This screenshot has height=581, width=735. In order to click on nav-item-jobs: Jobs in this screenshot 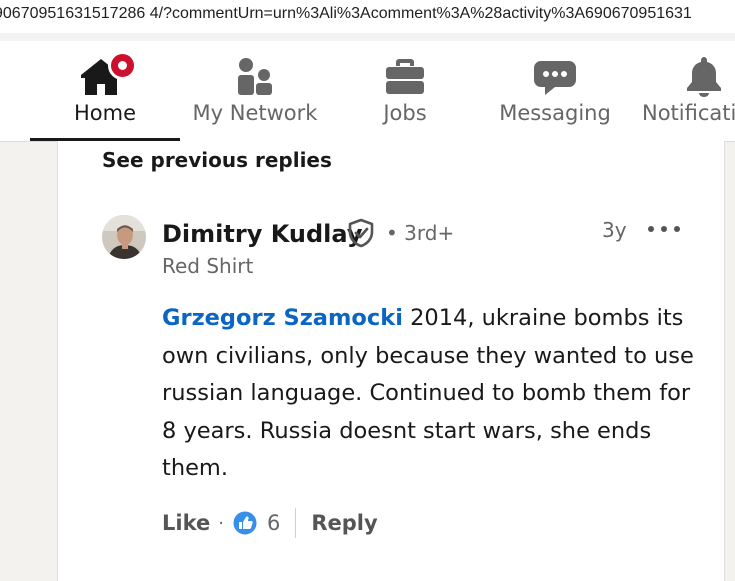, I will do `click(405, 91)`.